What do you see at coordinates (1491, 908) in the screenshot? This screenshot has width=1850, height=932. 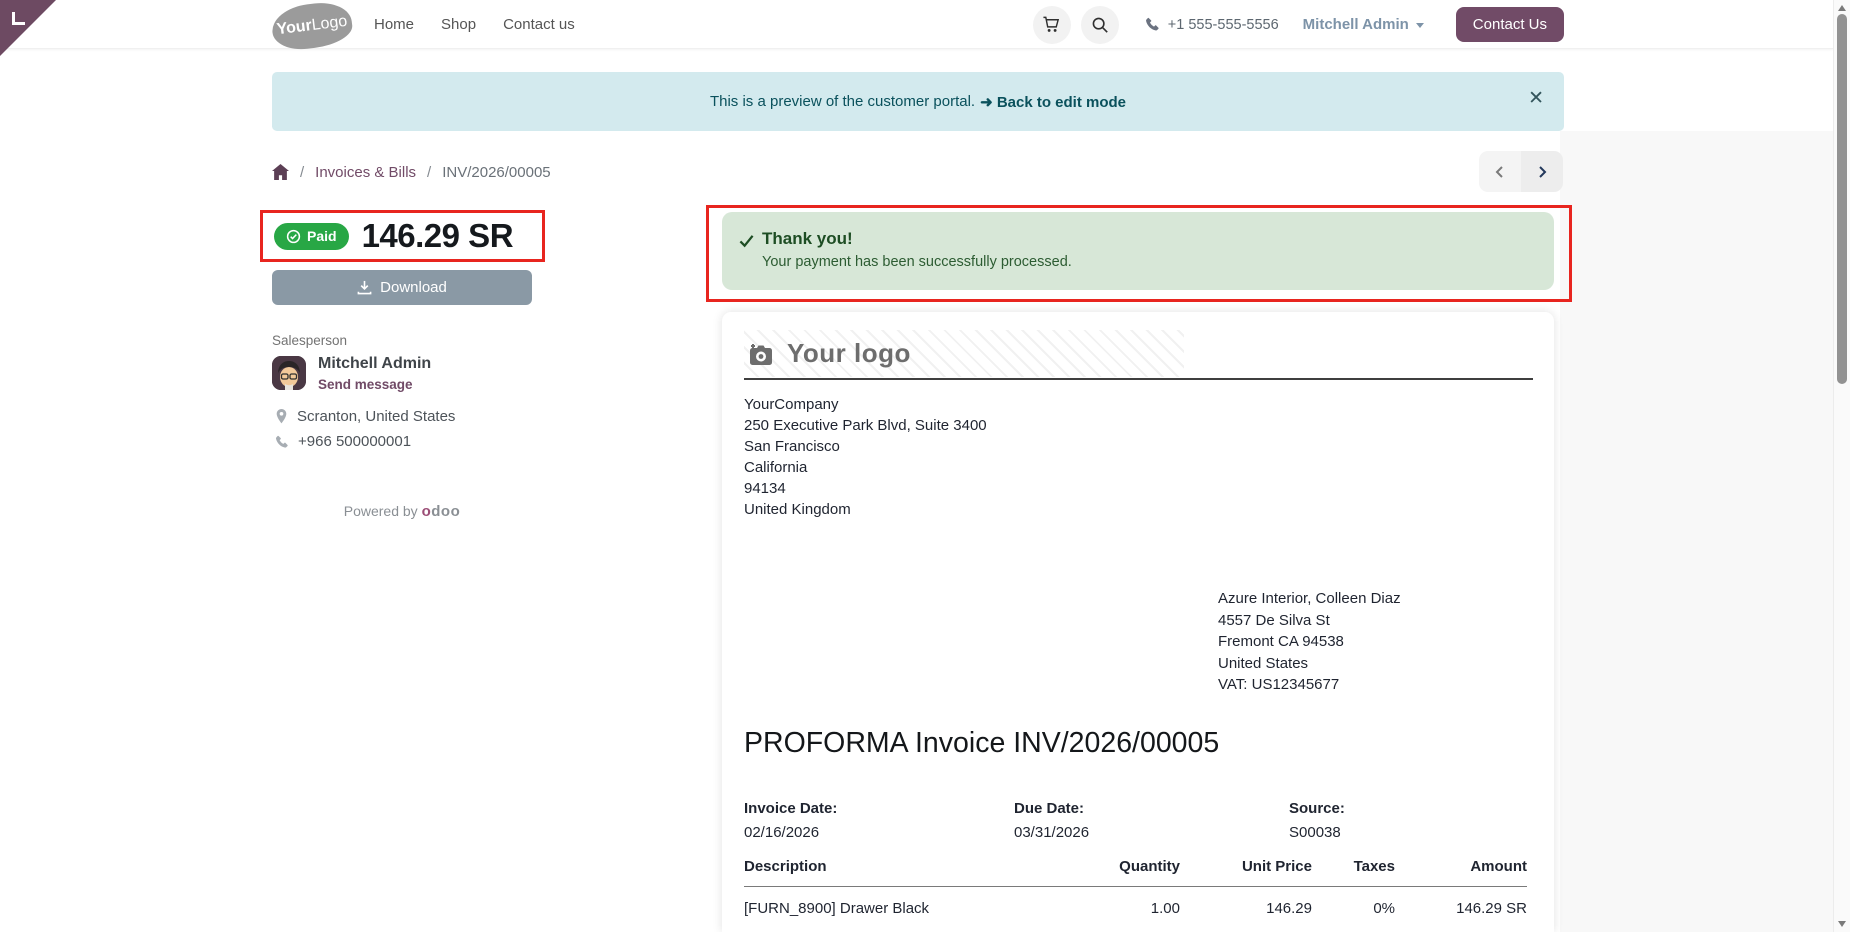 I see `cell-amount: 146.29 SR` at bounding box center [1491, 908].